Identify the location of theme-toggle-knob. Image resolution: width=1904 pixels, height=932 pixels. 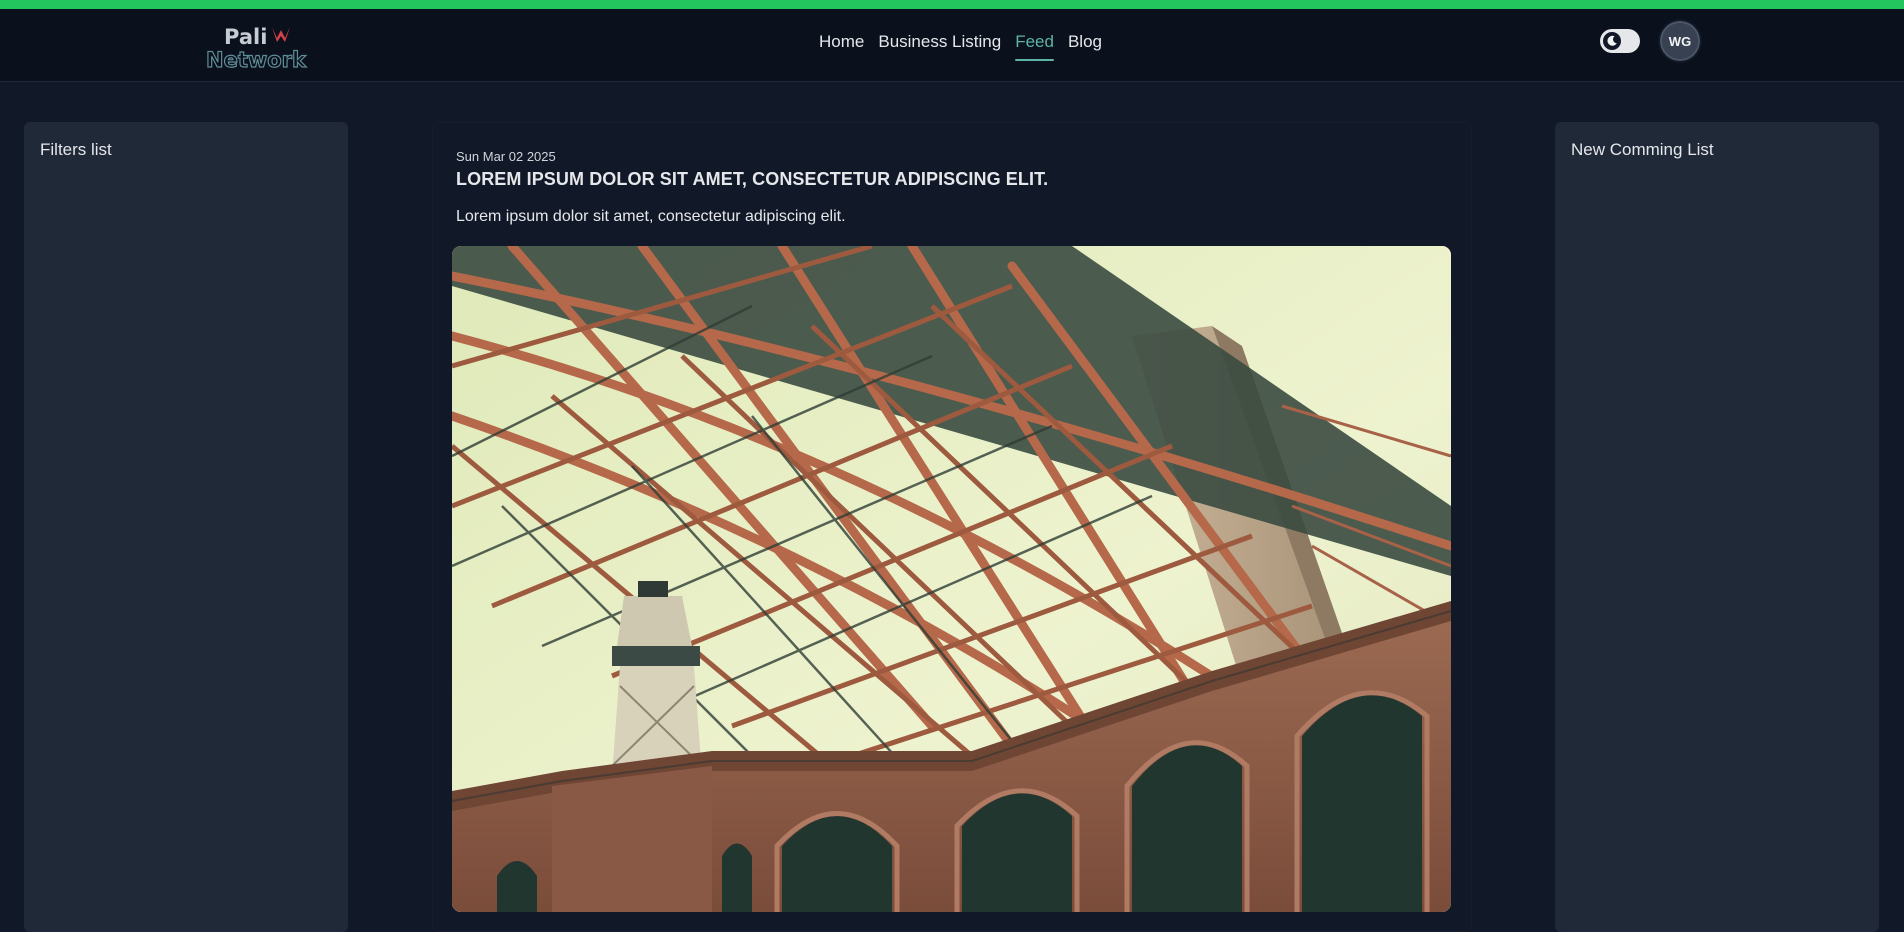
(1612, 41).